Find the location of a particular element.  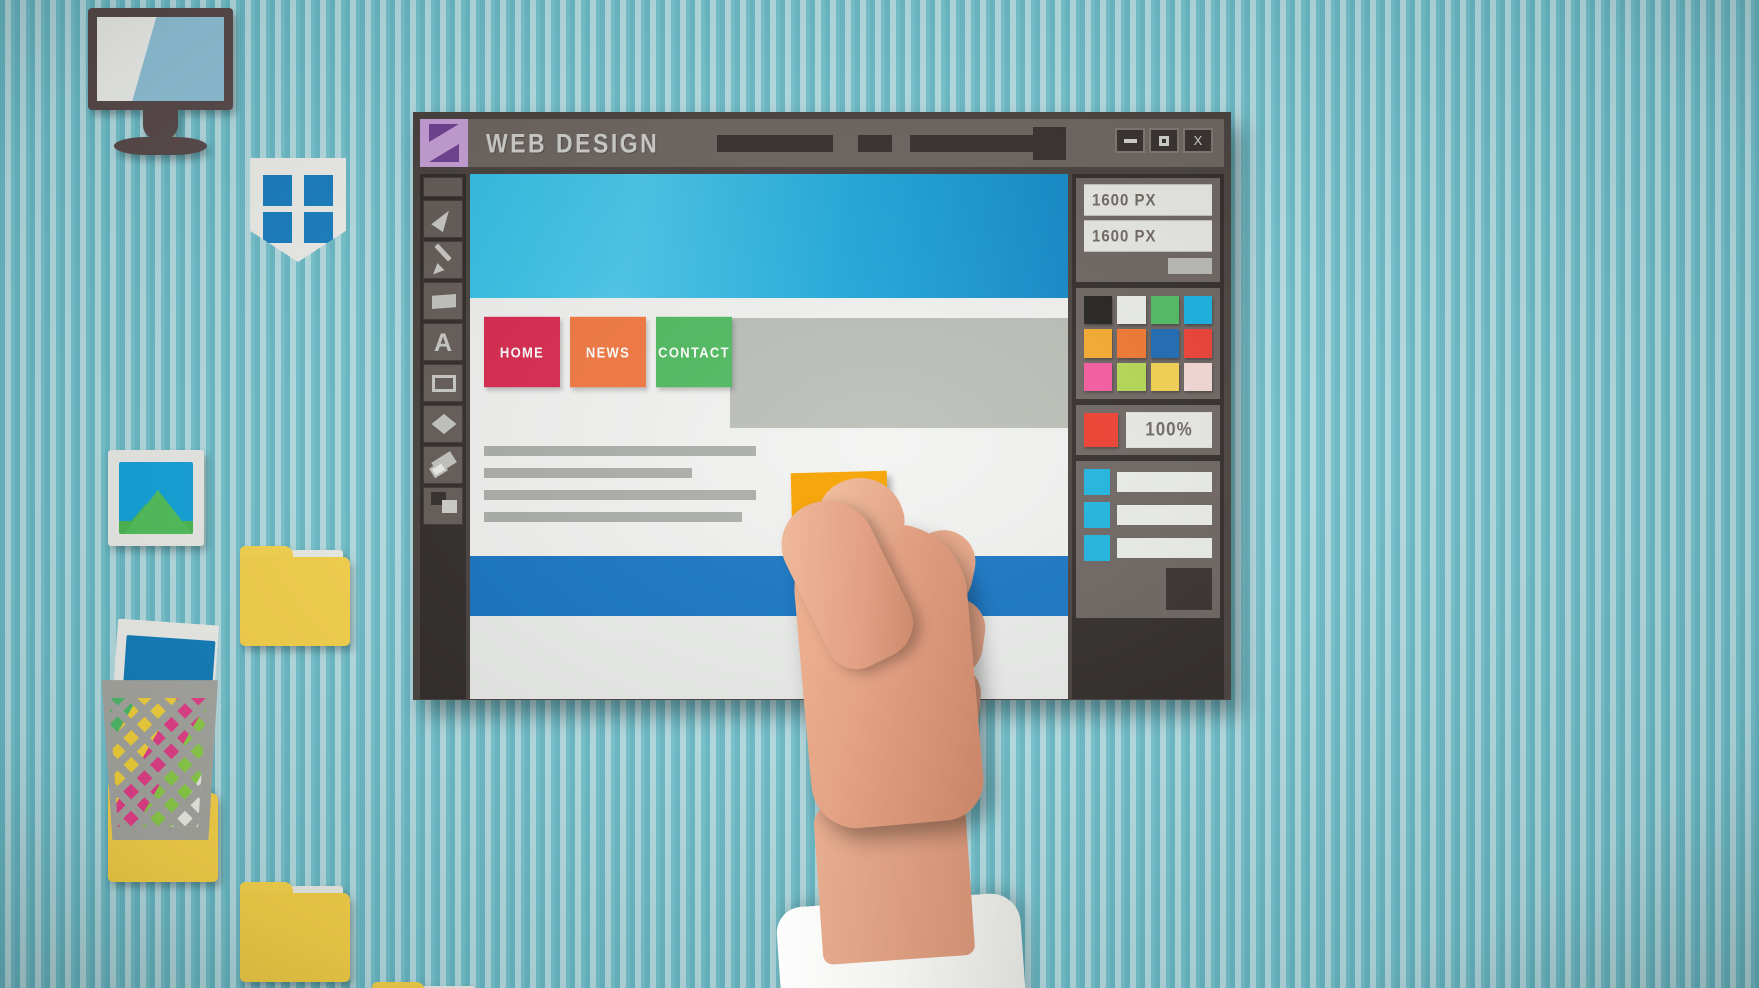

nav-button-news: NEWS is located at coordinates (608, 352).